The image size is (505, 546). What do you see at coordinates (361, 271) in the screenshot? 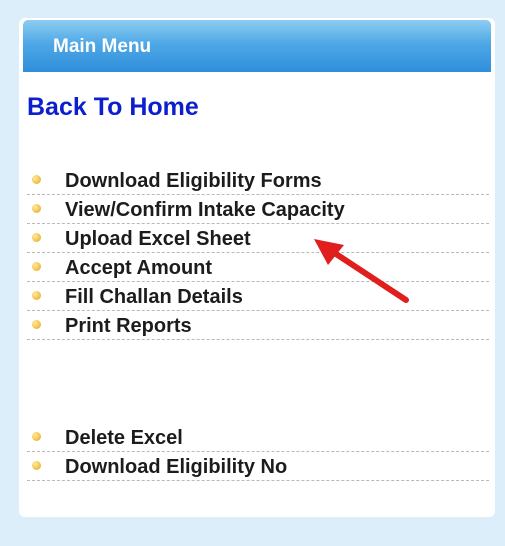
I see `red-arrow-icon` at bounding box center [361, 271].